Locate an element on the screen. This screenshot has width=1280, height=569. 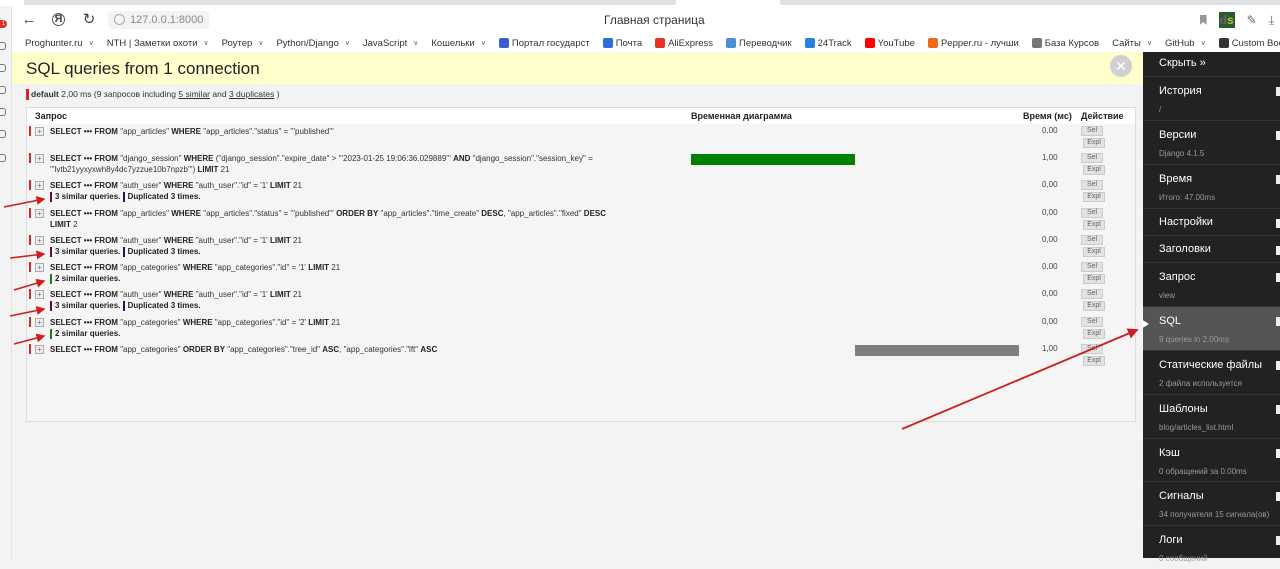
bookmark-link: Custom Bootstrap is located at coordinates (1249, 43).